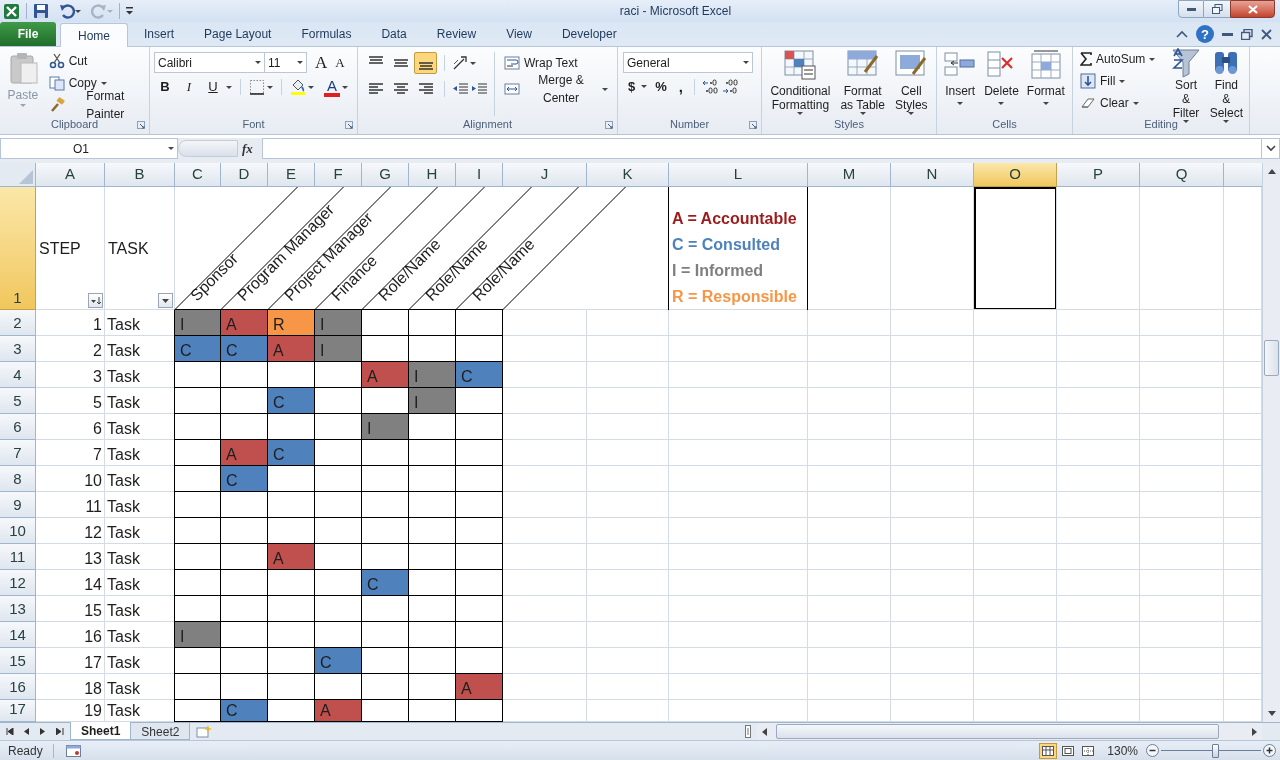  Describe the element at coordinates (456, 34) in the screenshot. I see `ribbon-tab: Review` at that location.